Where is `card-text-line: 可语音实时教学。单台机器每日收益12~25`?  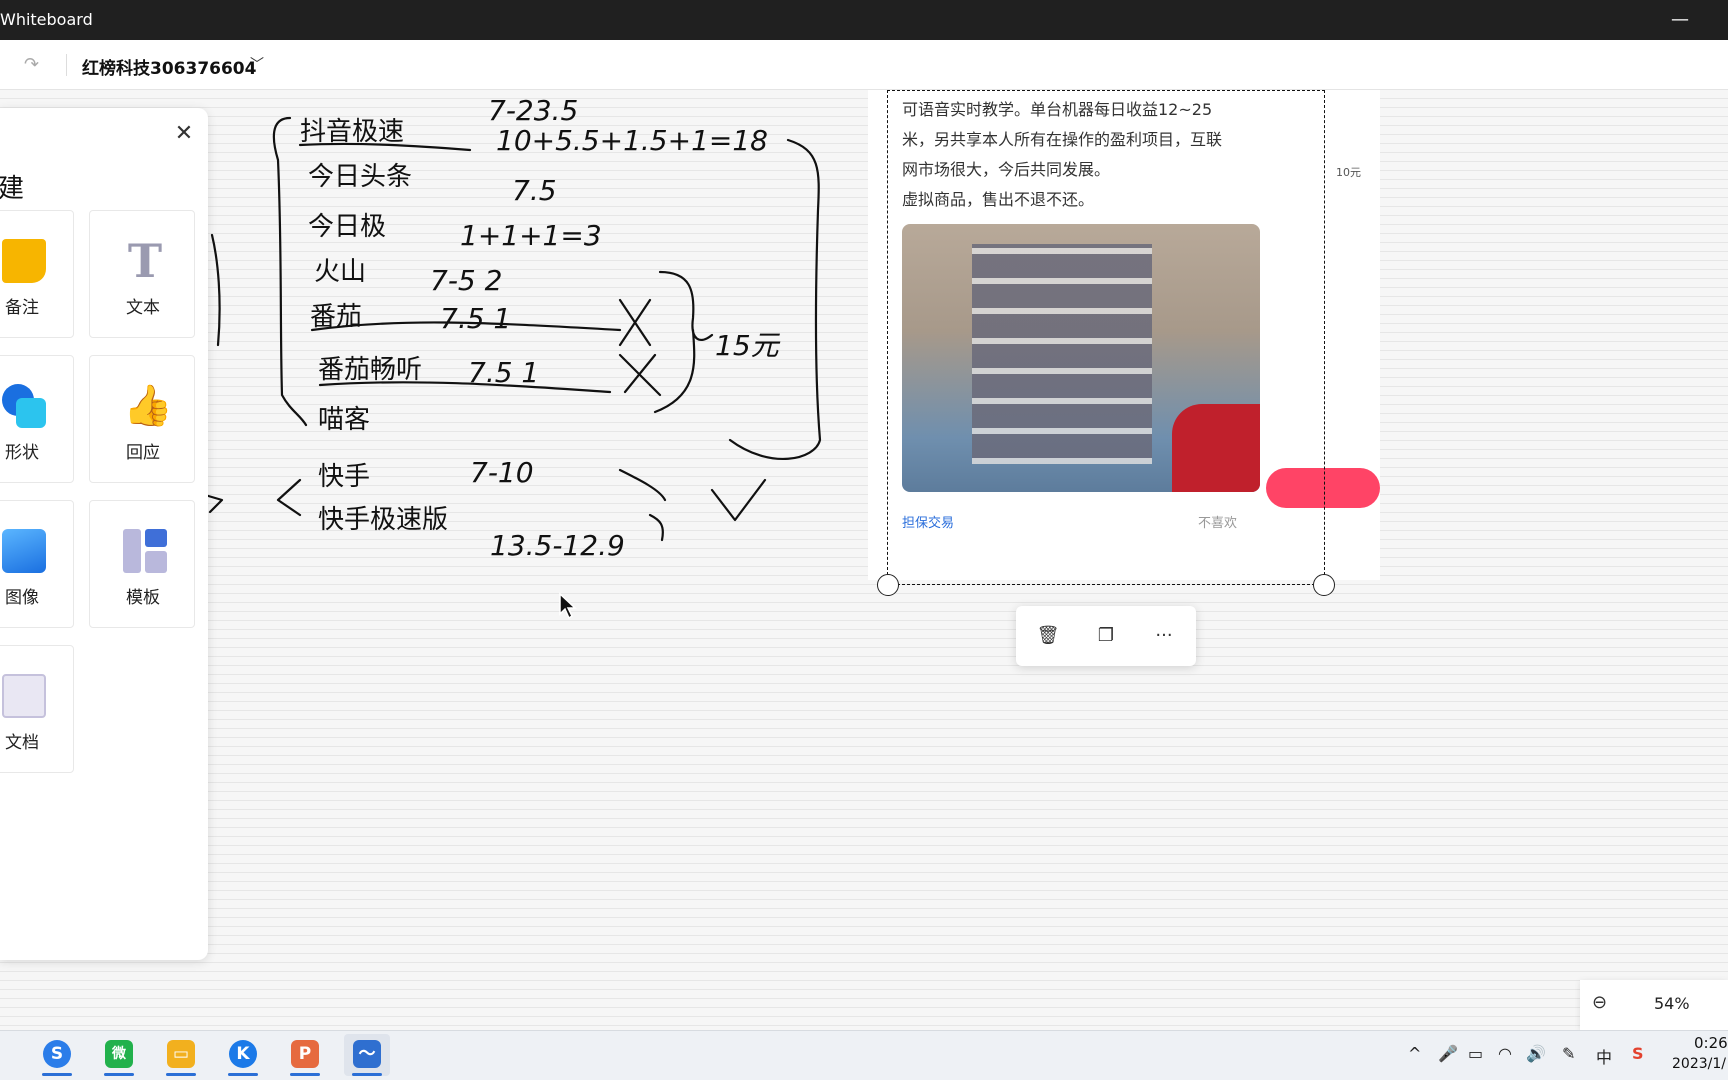 card-text-line: 可语音实时教学。单台机器每日收益12~25 is located at coordinates (1057, 109).